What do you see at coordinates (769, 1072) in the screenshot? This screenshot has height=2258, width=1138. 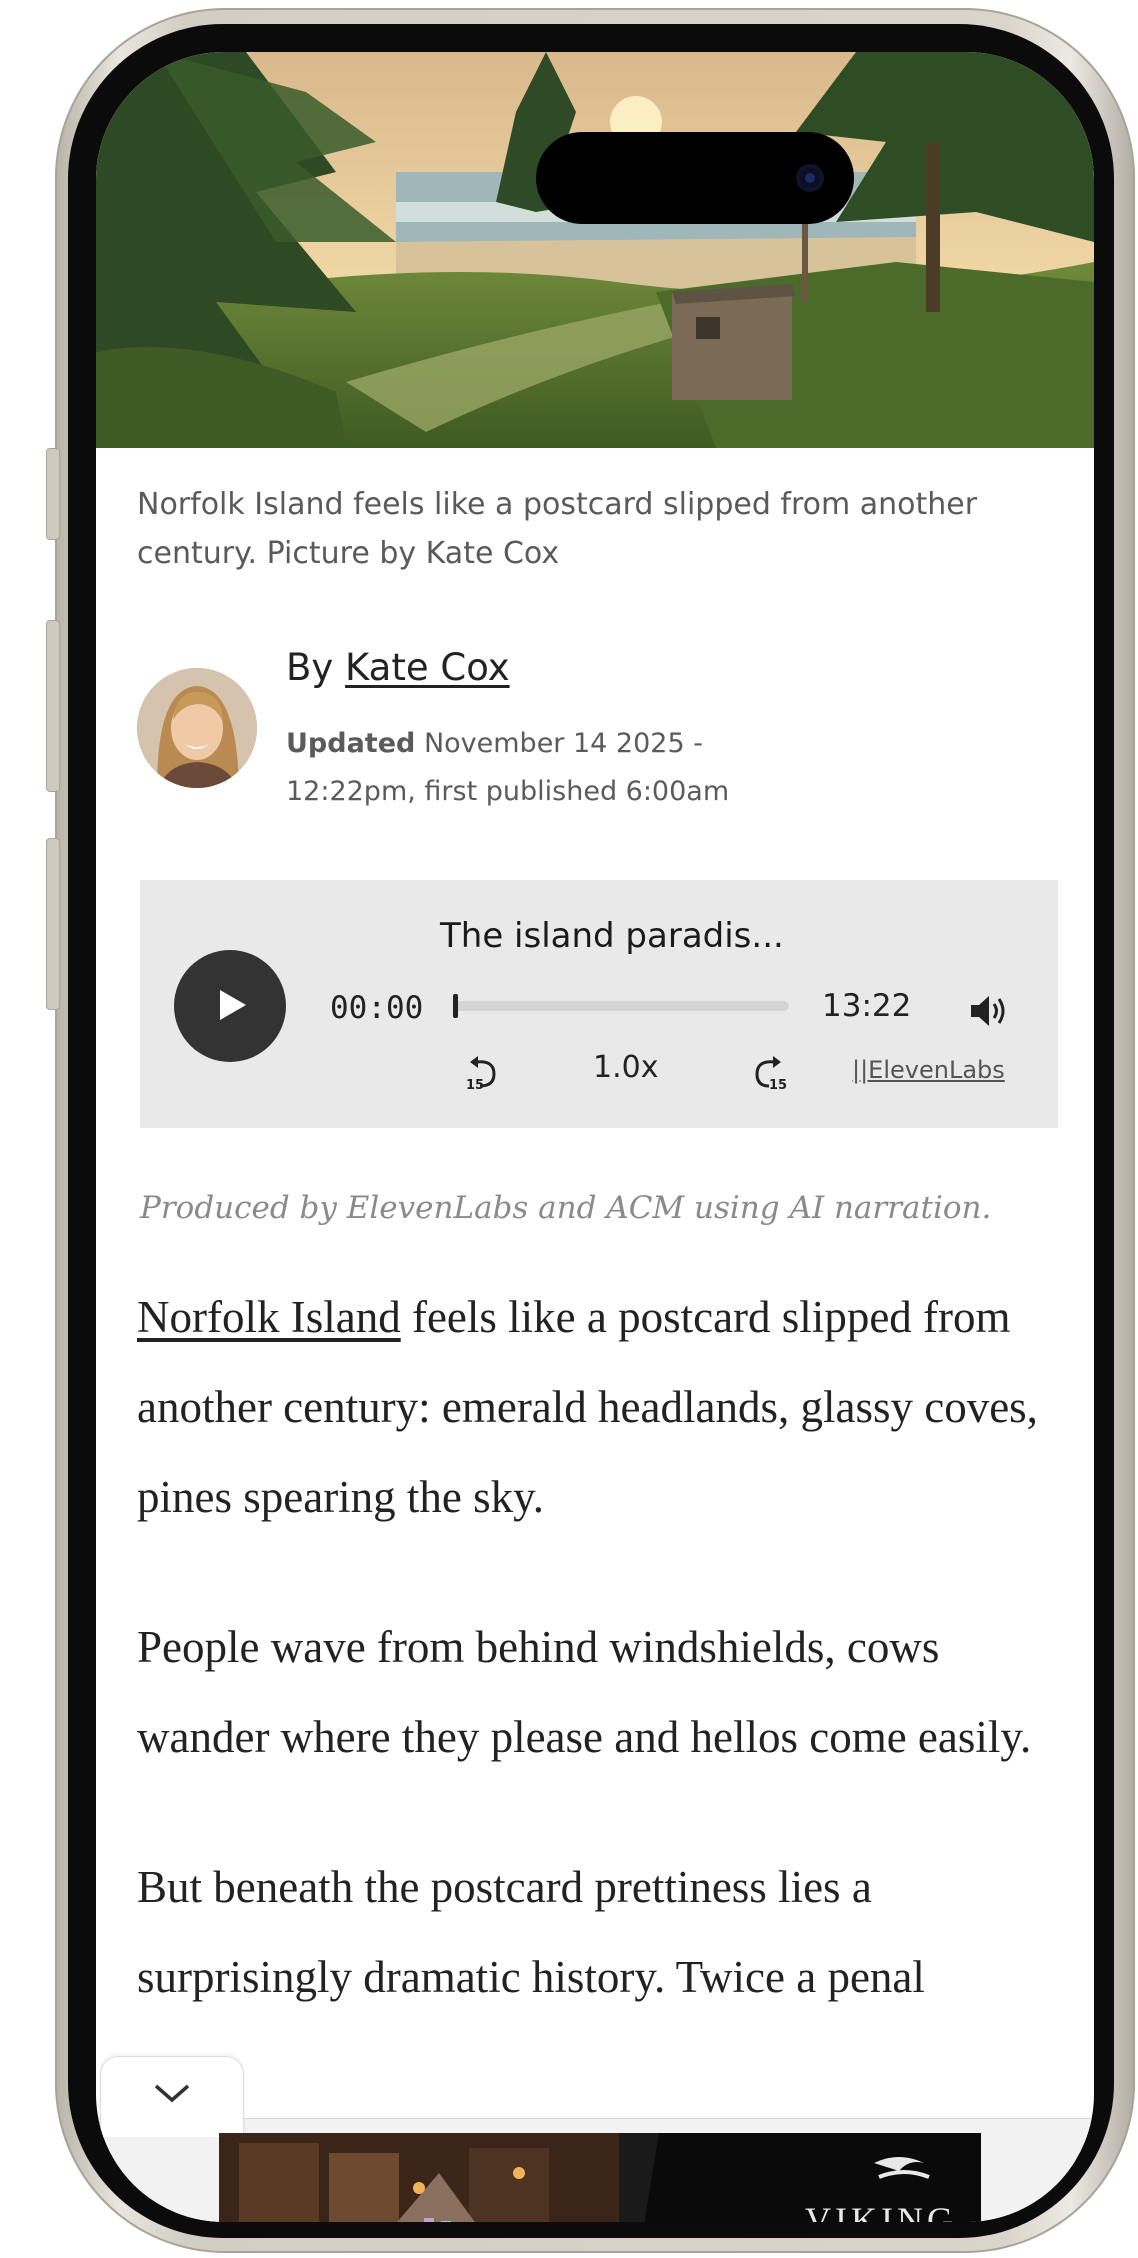 I see `forward-15-icon: 15` at bounding box center [769, 1072].